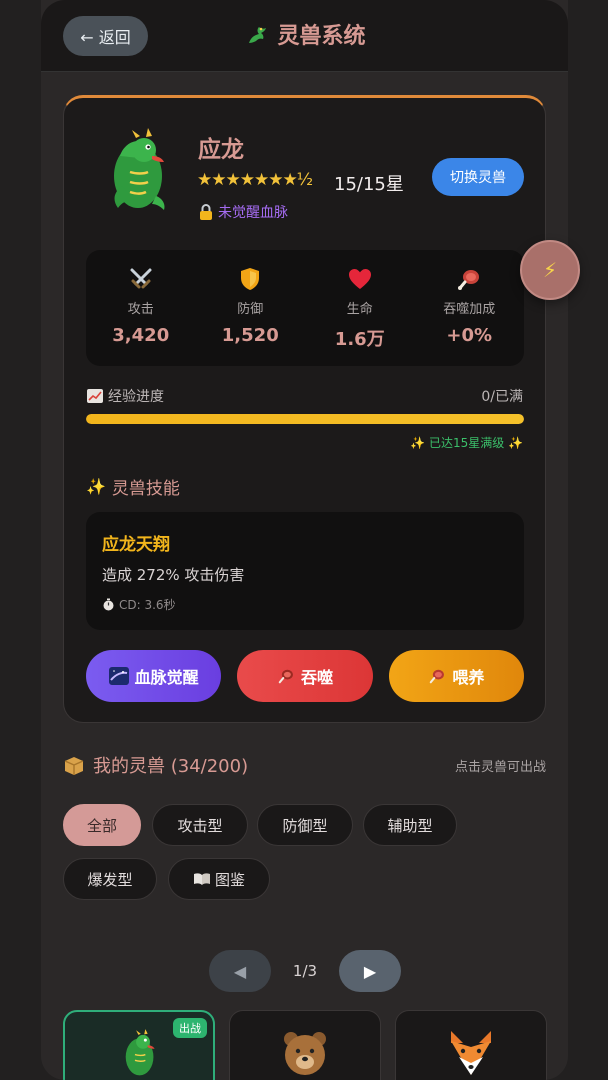  I want to click on skill-cooldown: CD: 3.6秒, so click(139, 604).